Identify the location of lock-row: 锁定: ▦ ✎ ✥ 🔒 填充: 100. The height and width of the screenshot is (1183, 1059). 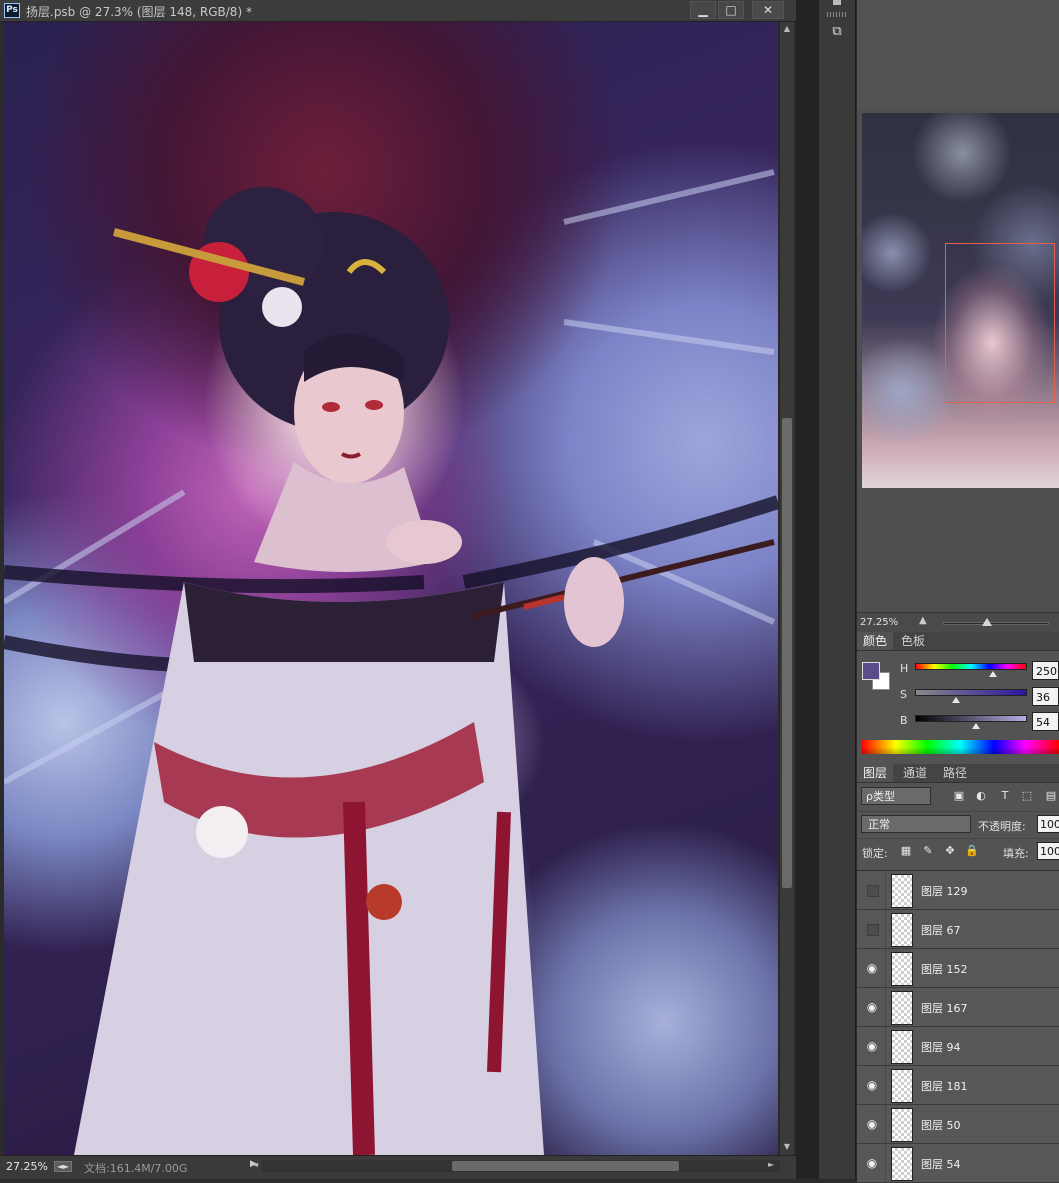
(958, 851).